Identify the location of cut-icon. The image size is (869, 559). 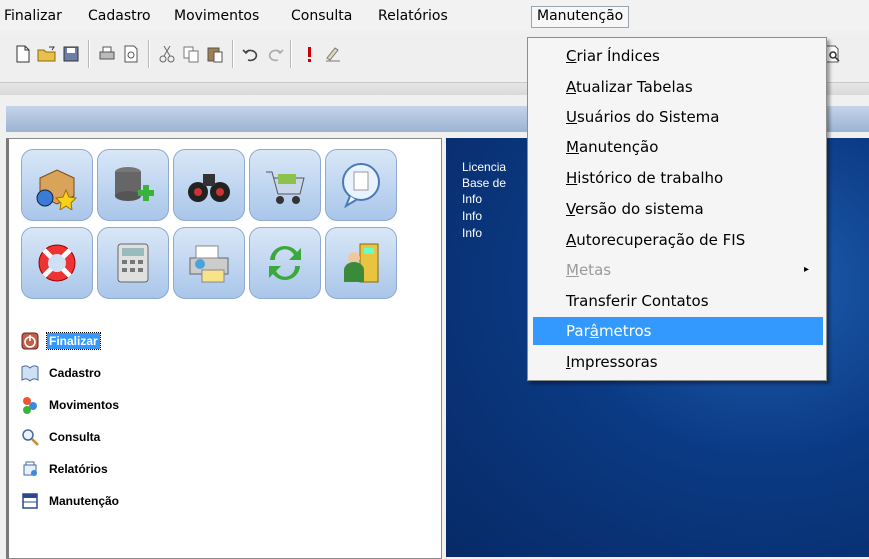
(167, 54).